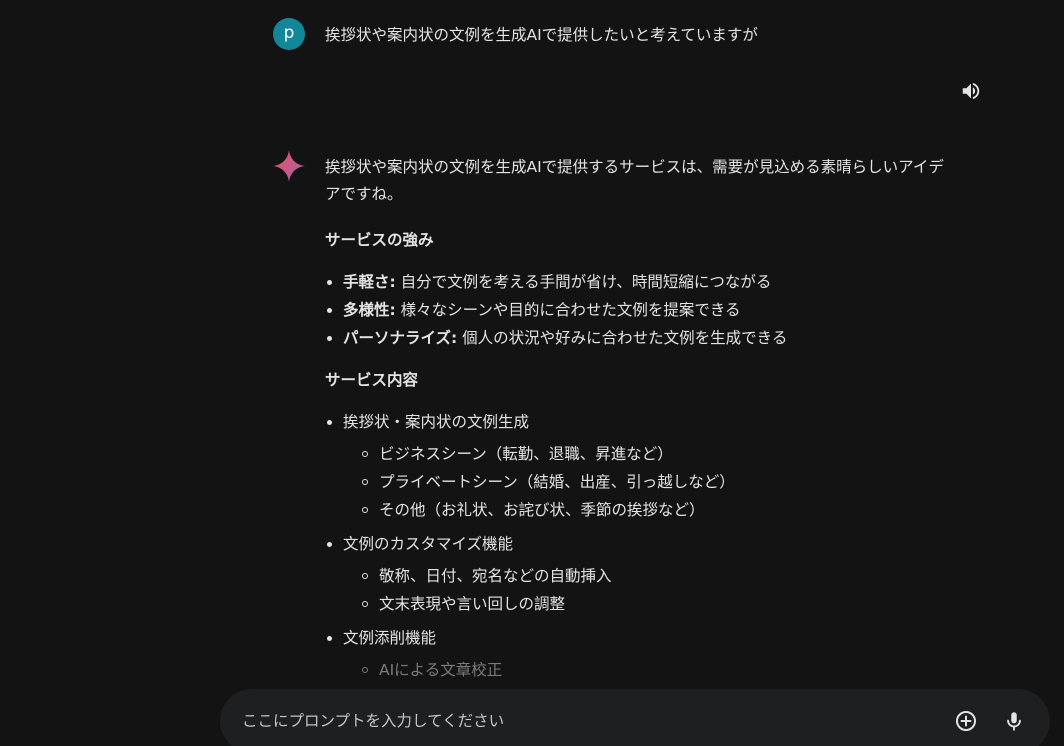 This screenshot has height=746, width=1064. What do you see at coordinates (644, 604) in the screenshot?
I see `sub-list-item: 文末表現や言い回しの調整` at bounding box center [644, 604].